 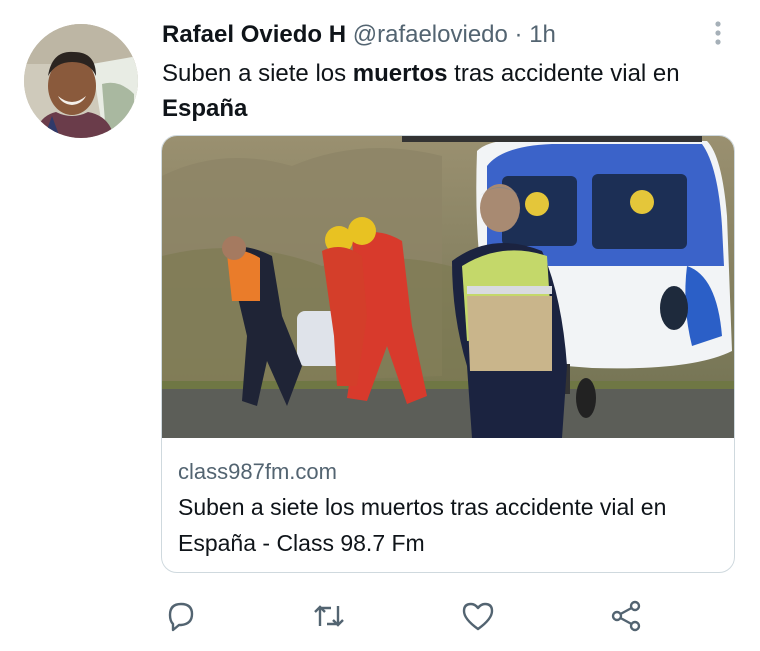 What do you see at coordinates (380, 616) in the screenshot?
I see `tweet-actions` at bounding box center [380, 616].